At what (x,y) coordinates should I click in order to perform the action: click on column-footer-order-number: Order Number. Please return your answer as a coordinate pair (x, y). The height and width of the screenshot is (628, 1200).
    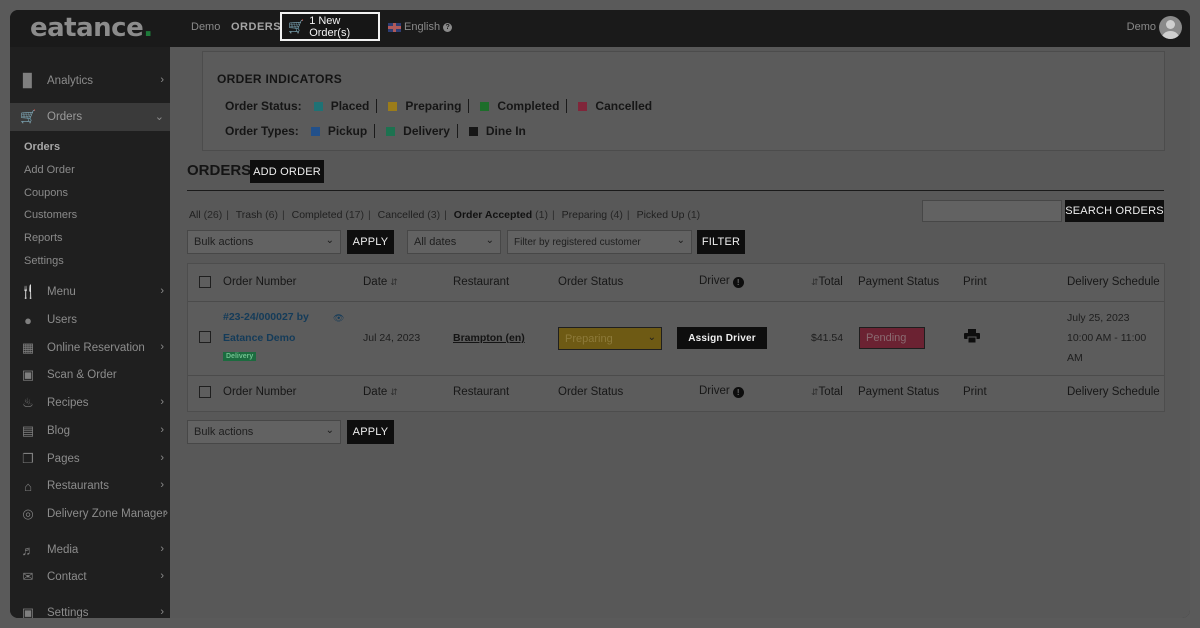
    Looking at the image, I should click on (260, 392).